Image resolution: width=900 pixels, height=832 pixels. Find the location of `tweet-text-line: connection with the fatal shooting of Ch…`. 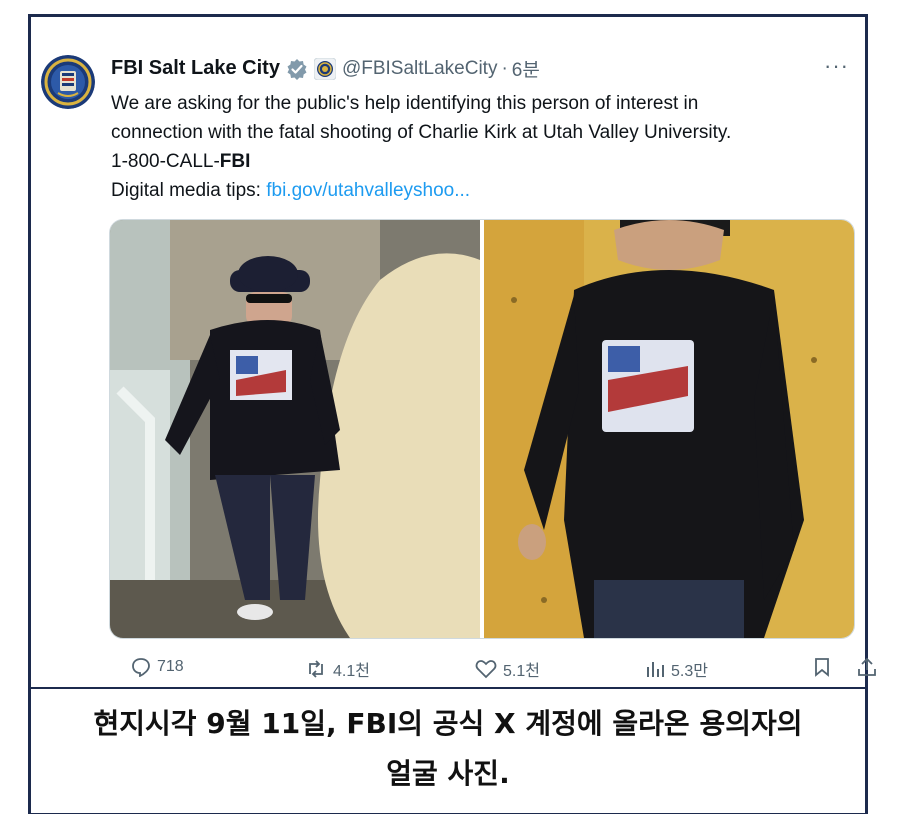

tweet-text-line: connection with the fatal shooting of Ch… is located at coordinates (421, 132).